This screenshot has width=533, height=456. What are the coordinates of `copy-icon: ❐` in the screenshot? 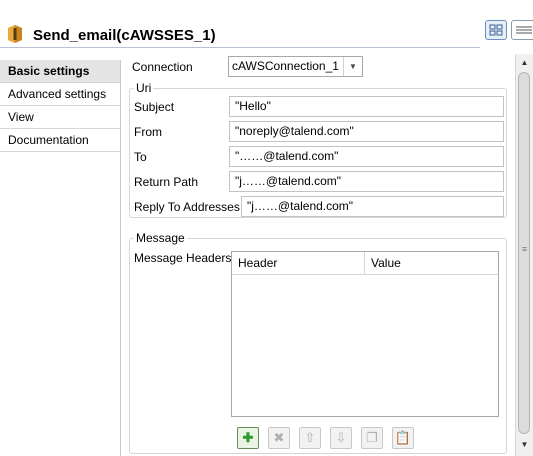 It's located at (372, 437).